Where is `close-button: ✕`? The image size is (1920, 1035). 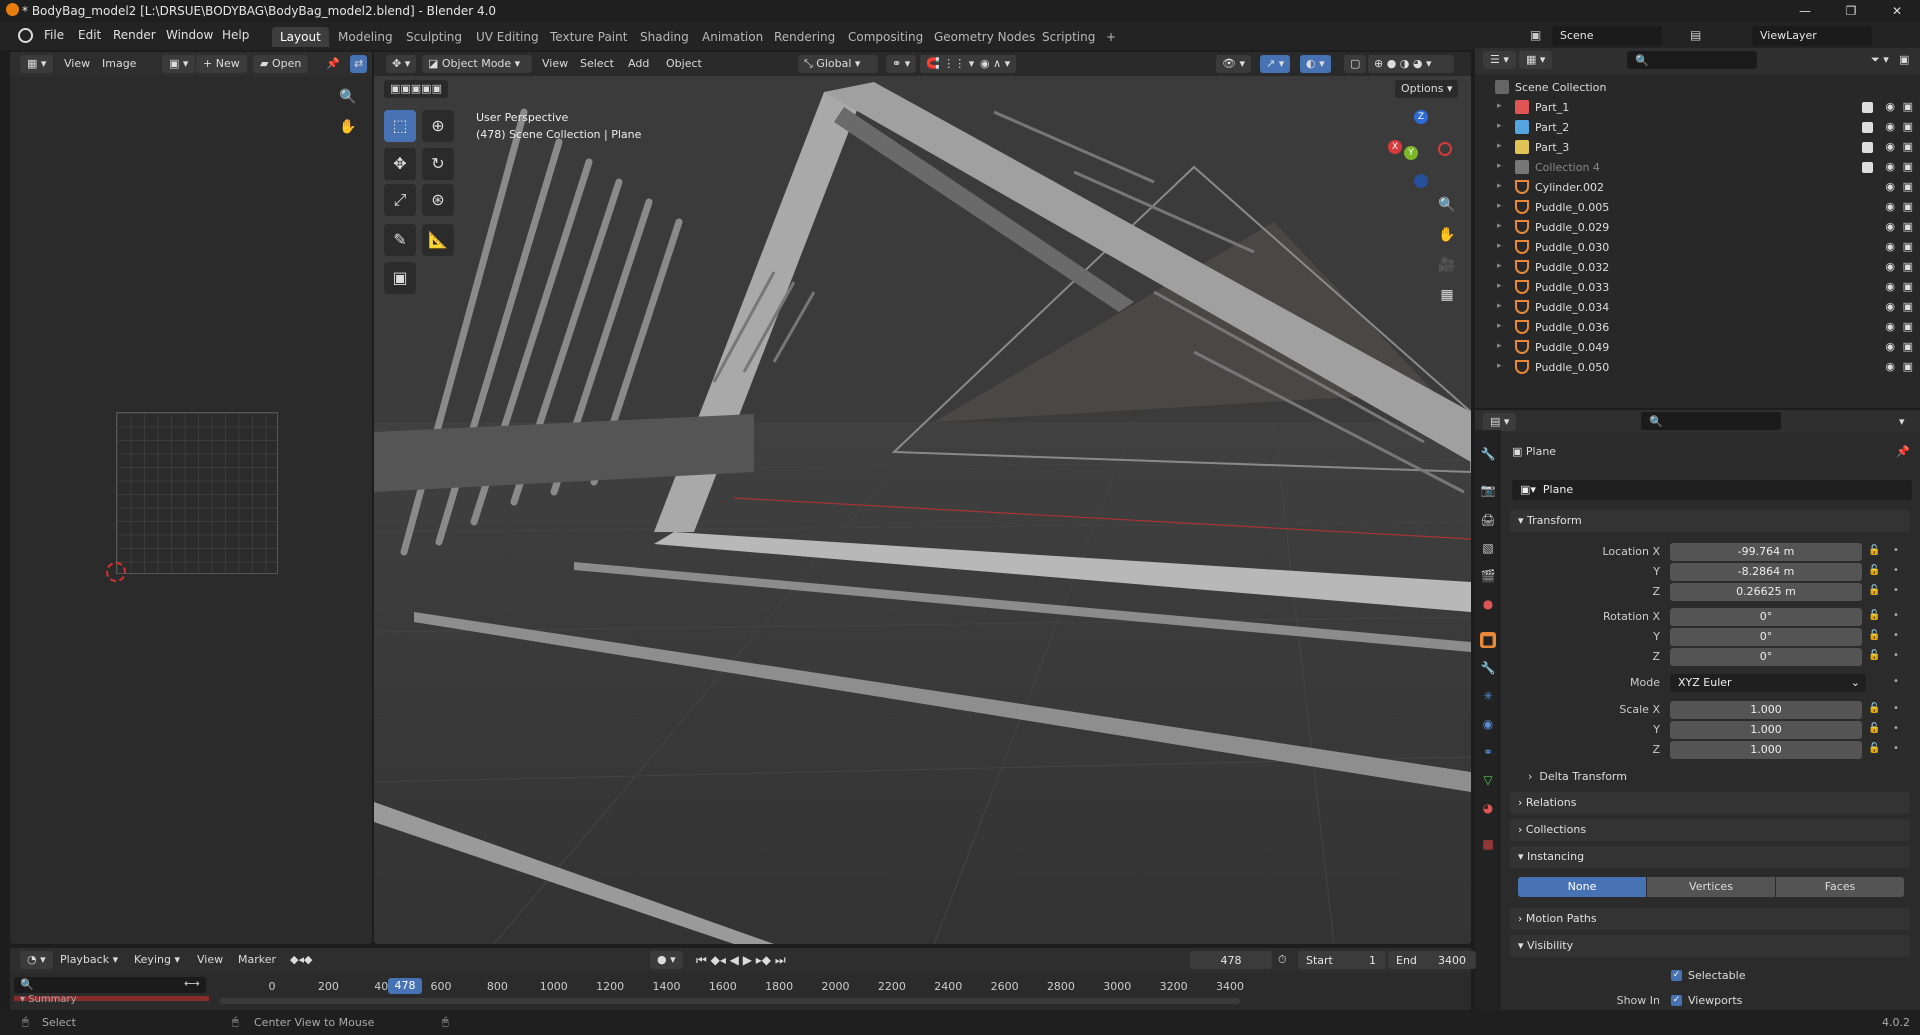 close-button: ✕ is located at coordinates (1897, 11).